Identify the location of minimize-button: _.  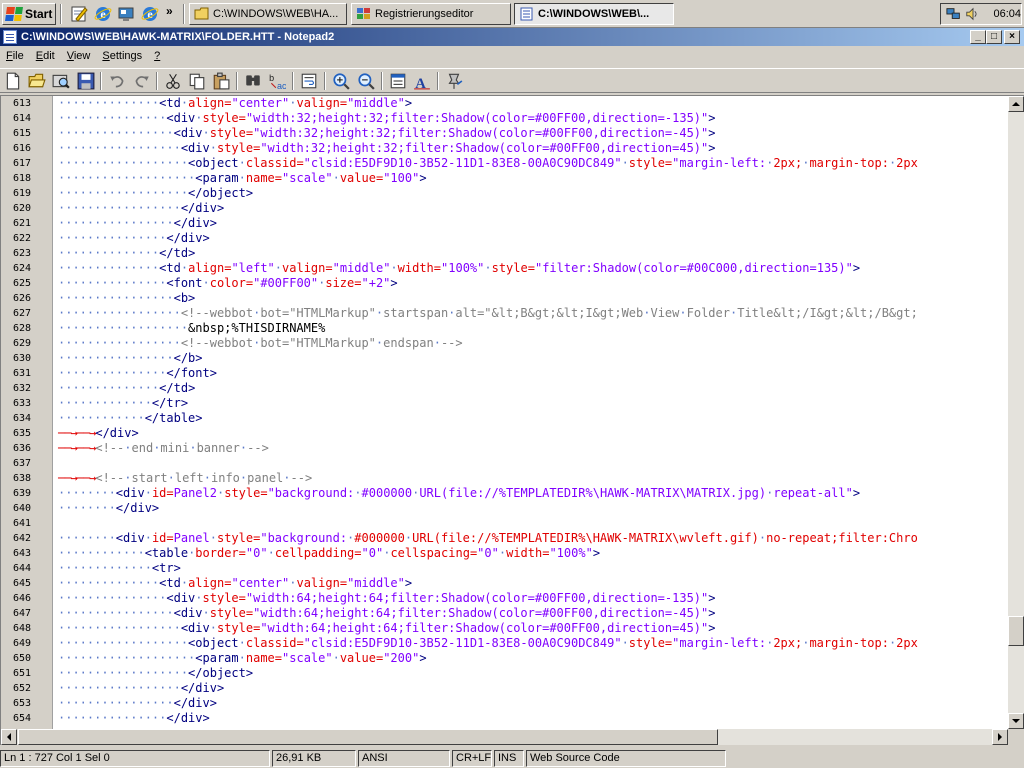
(978, 37).